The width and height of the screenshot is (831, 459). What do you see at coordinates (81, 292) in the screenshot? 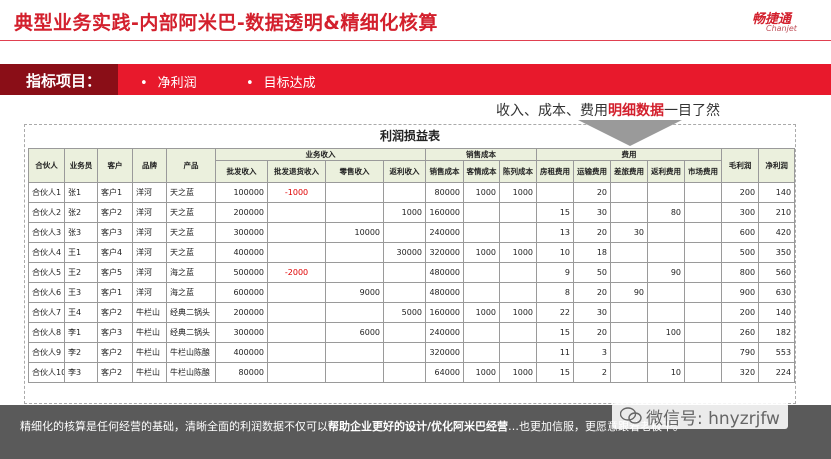
I see `table-cell: 王3` at bounding box center [81, 292].